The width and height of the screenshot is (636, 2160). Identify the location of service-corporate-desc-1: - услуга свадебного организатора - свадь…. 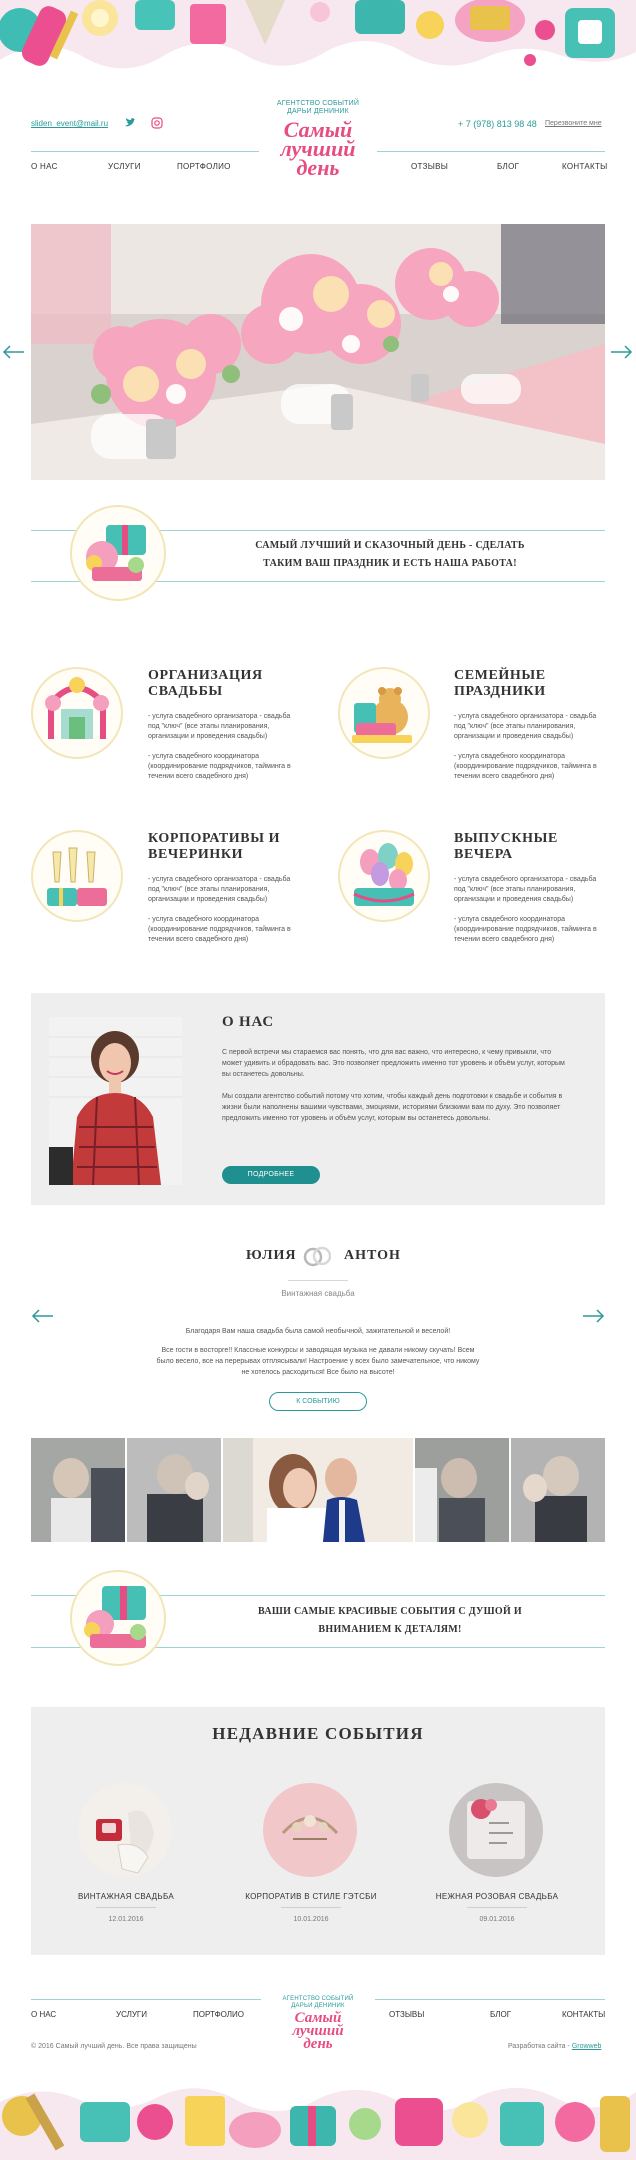
(219, 889).